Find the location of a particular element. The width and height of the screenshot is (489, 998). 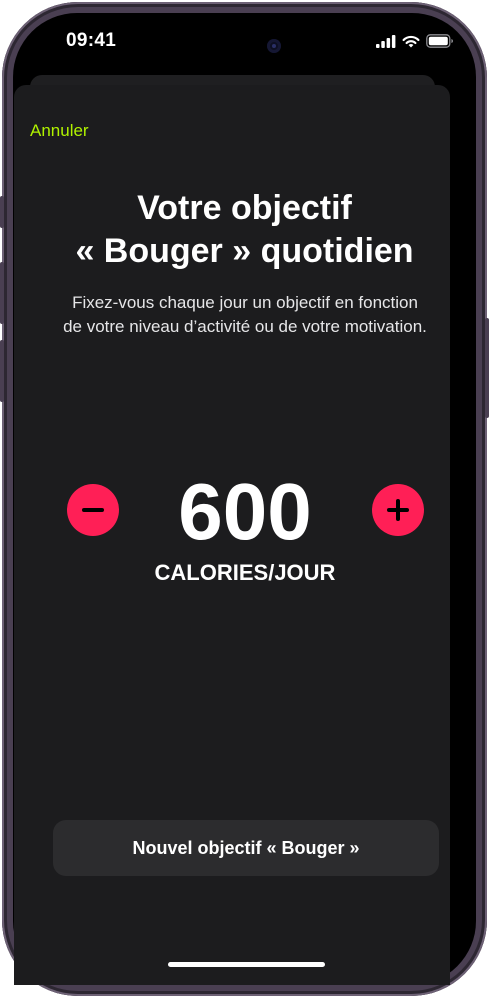

minus-icon is located at coordinates (93, 510).